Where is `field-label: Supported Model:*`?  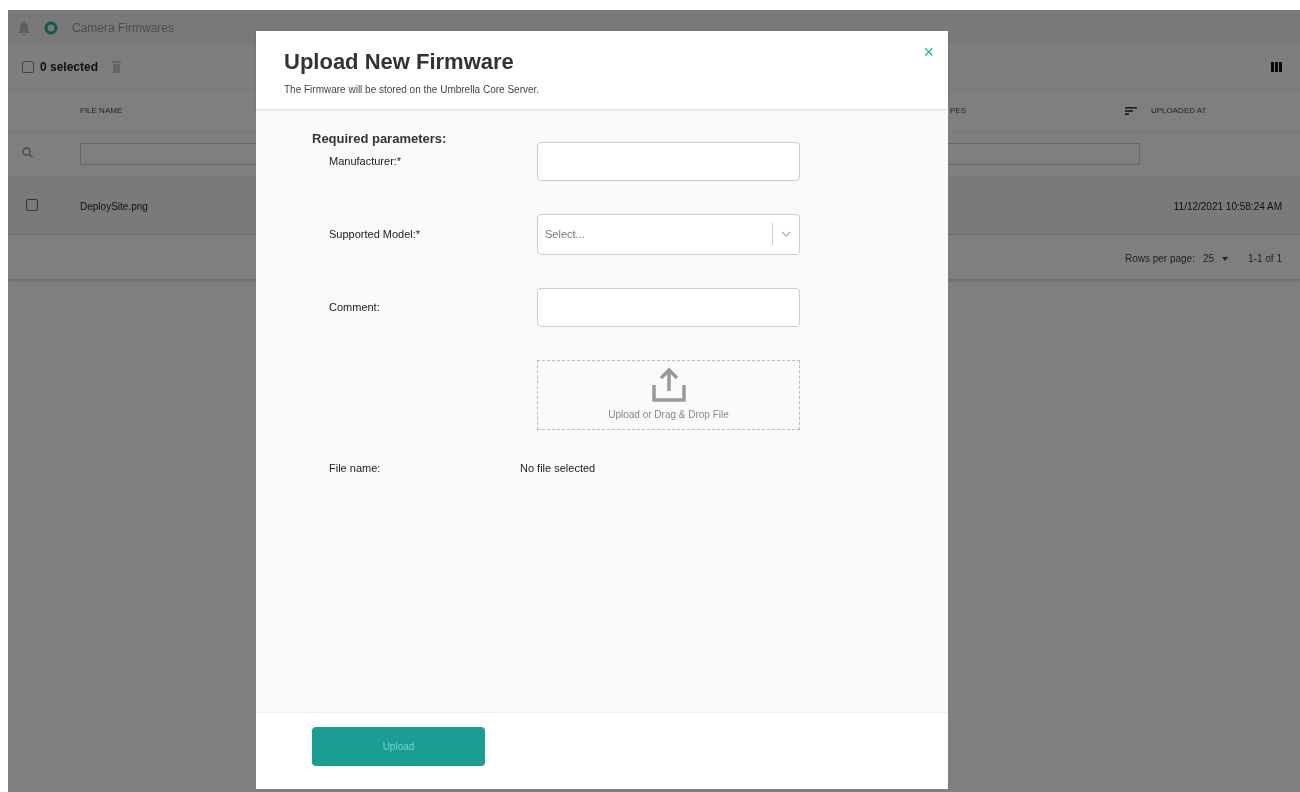 field-label: Supported Model:* is located at coordinates (375, 234).